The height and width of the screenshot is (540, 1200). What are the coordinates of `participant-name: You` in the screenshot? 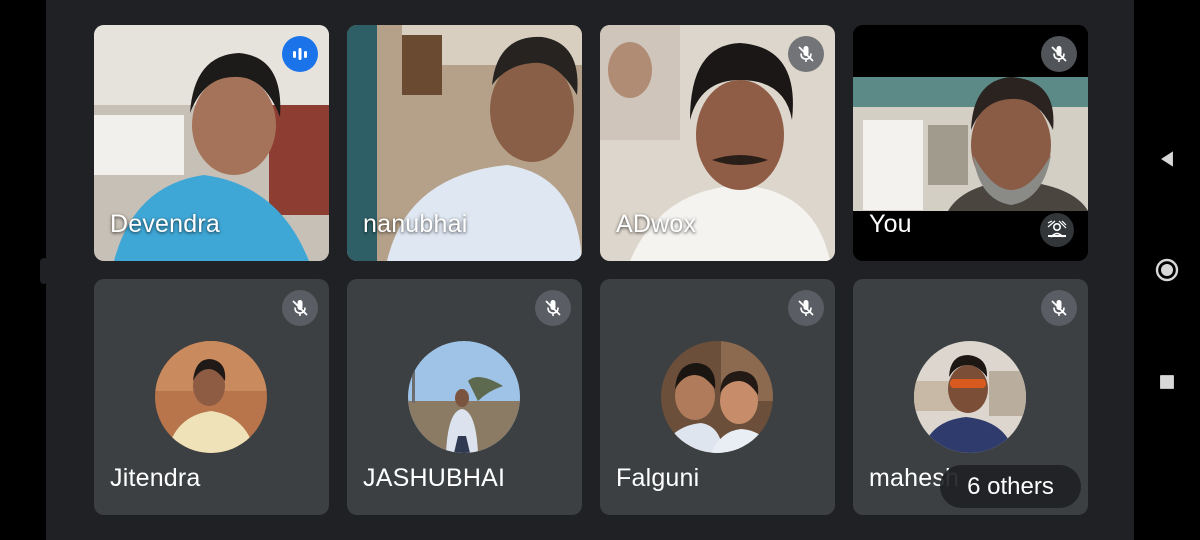 It's located at (890, 224).